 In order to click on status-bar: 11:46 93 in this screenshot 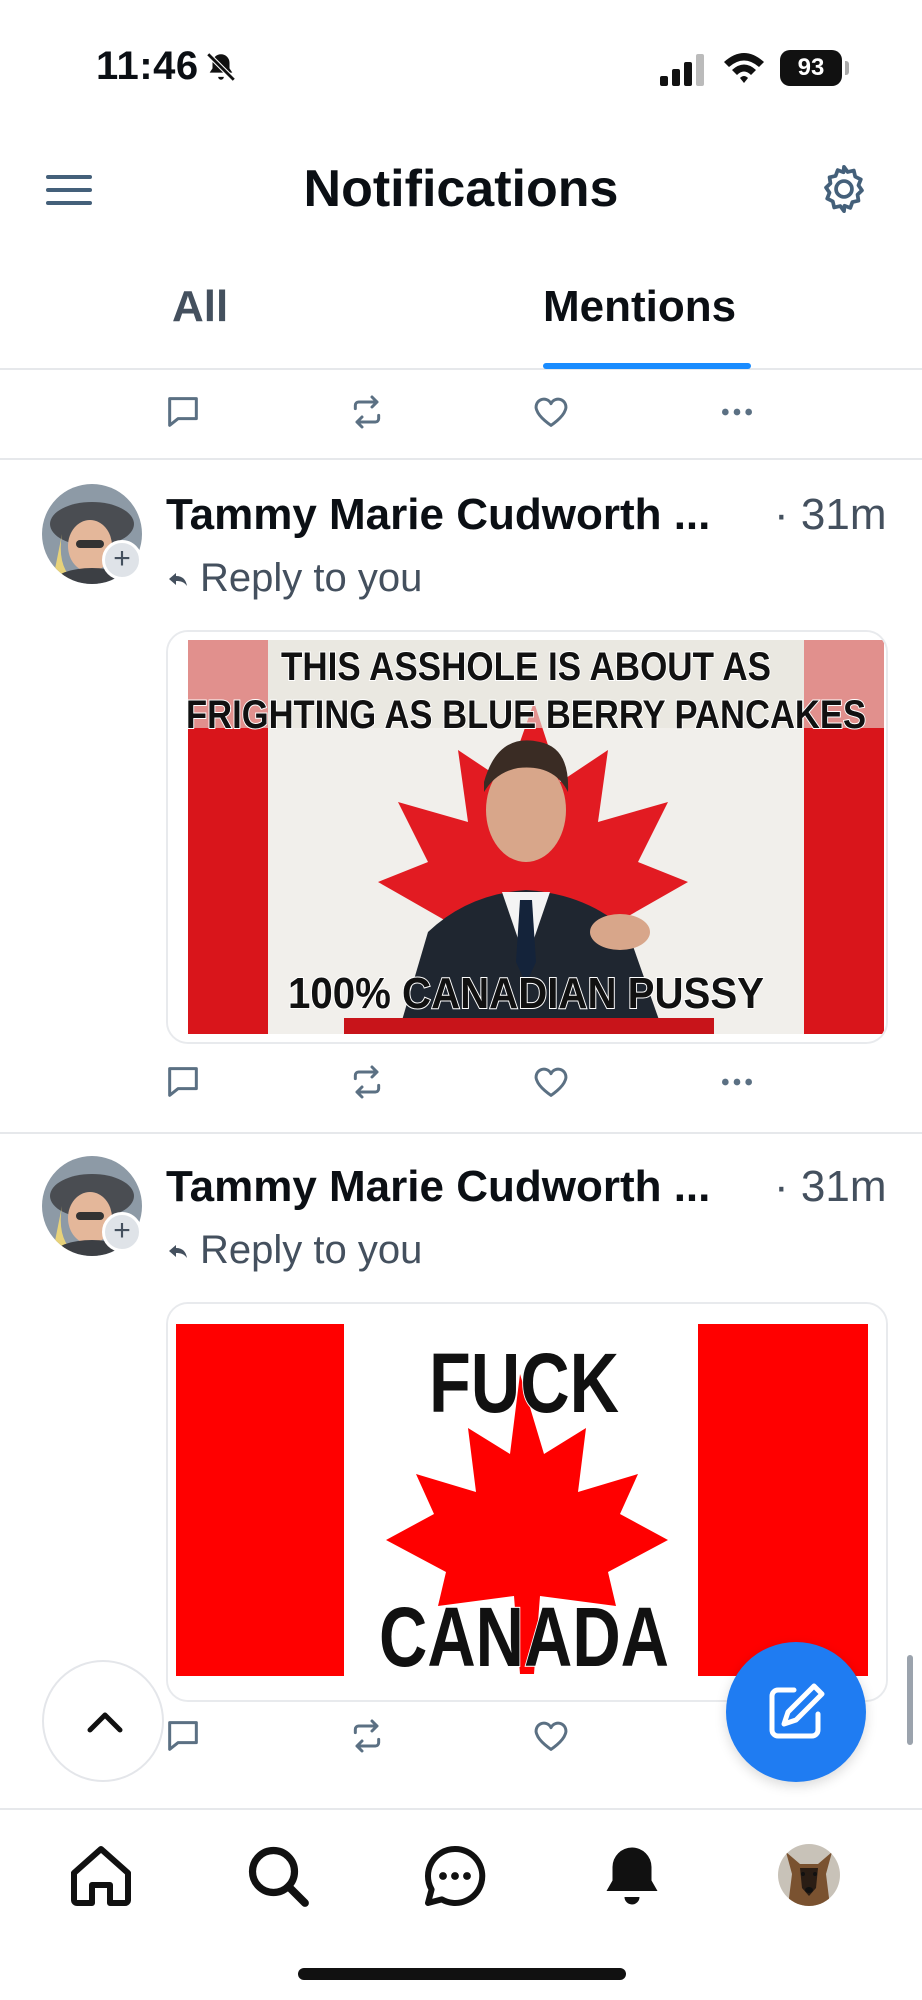, I will do `click(461, 67)`.